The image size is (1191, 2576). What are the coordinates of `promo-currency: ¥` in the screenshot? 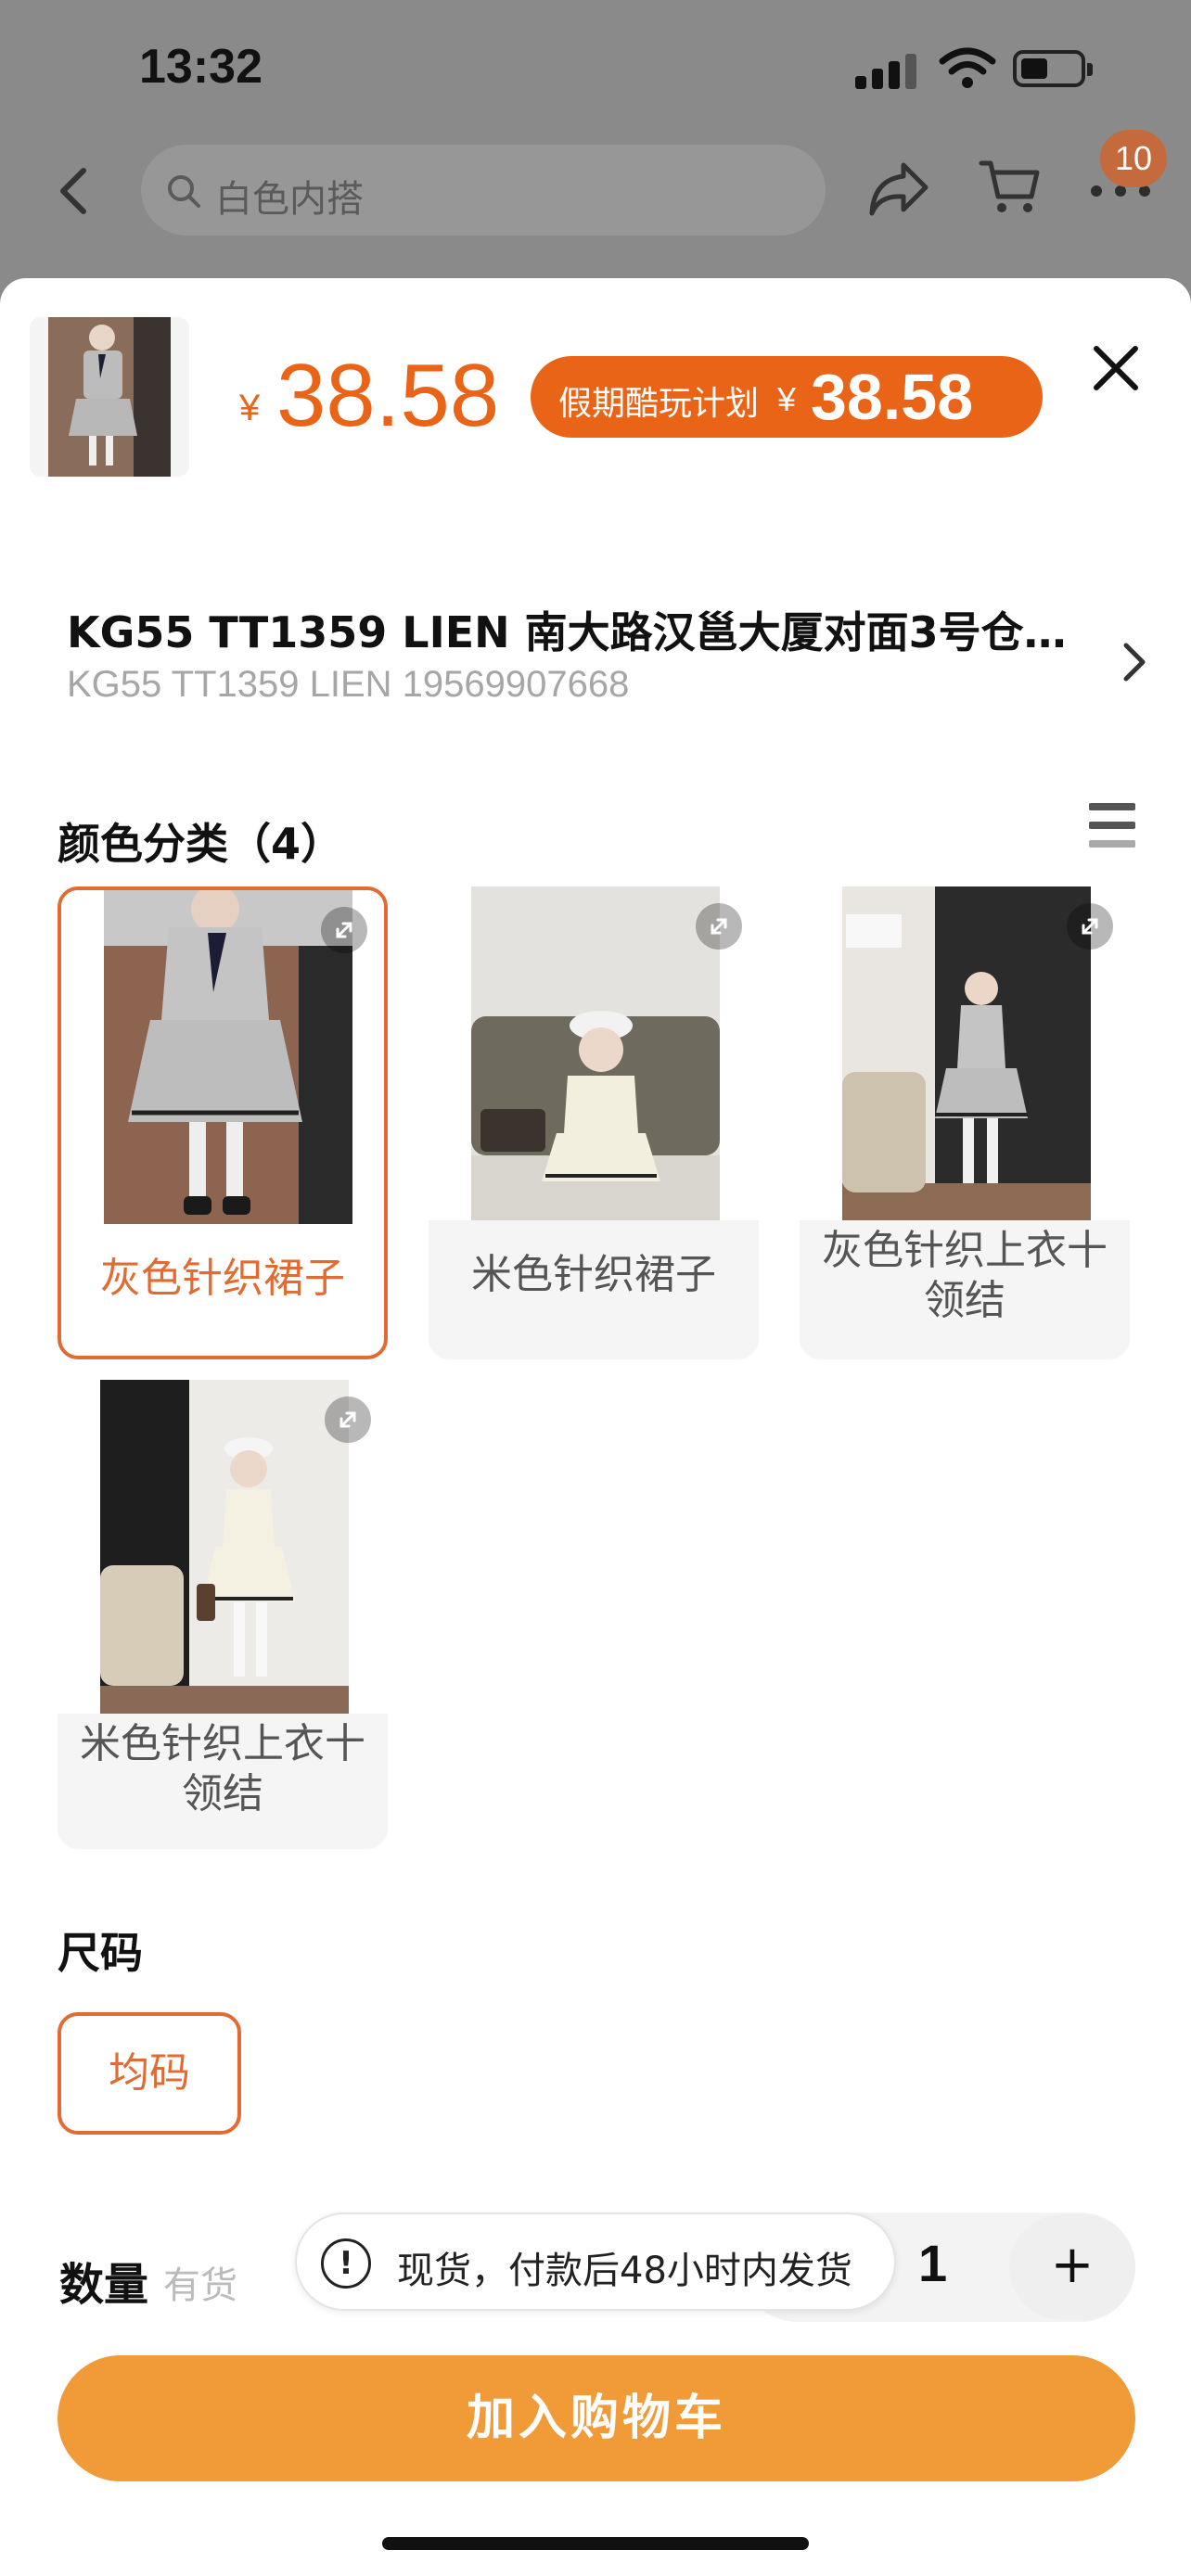 It's located at (787, 399).